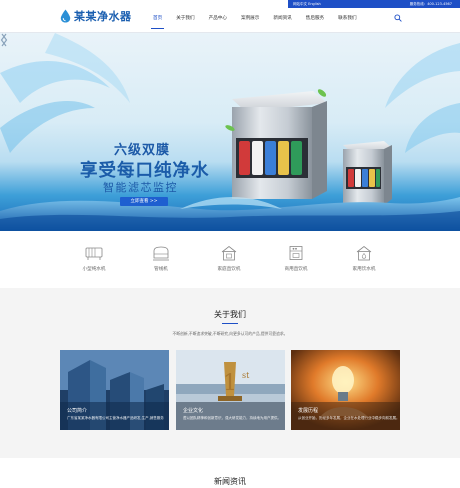 This screenshot has height=488, width=460. Describe the element at coordinates (4, 40) in the screenshot. I see `chevron-right-icon` at that location.